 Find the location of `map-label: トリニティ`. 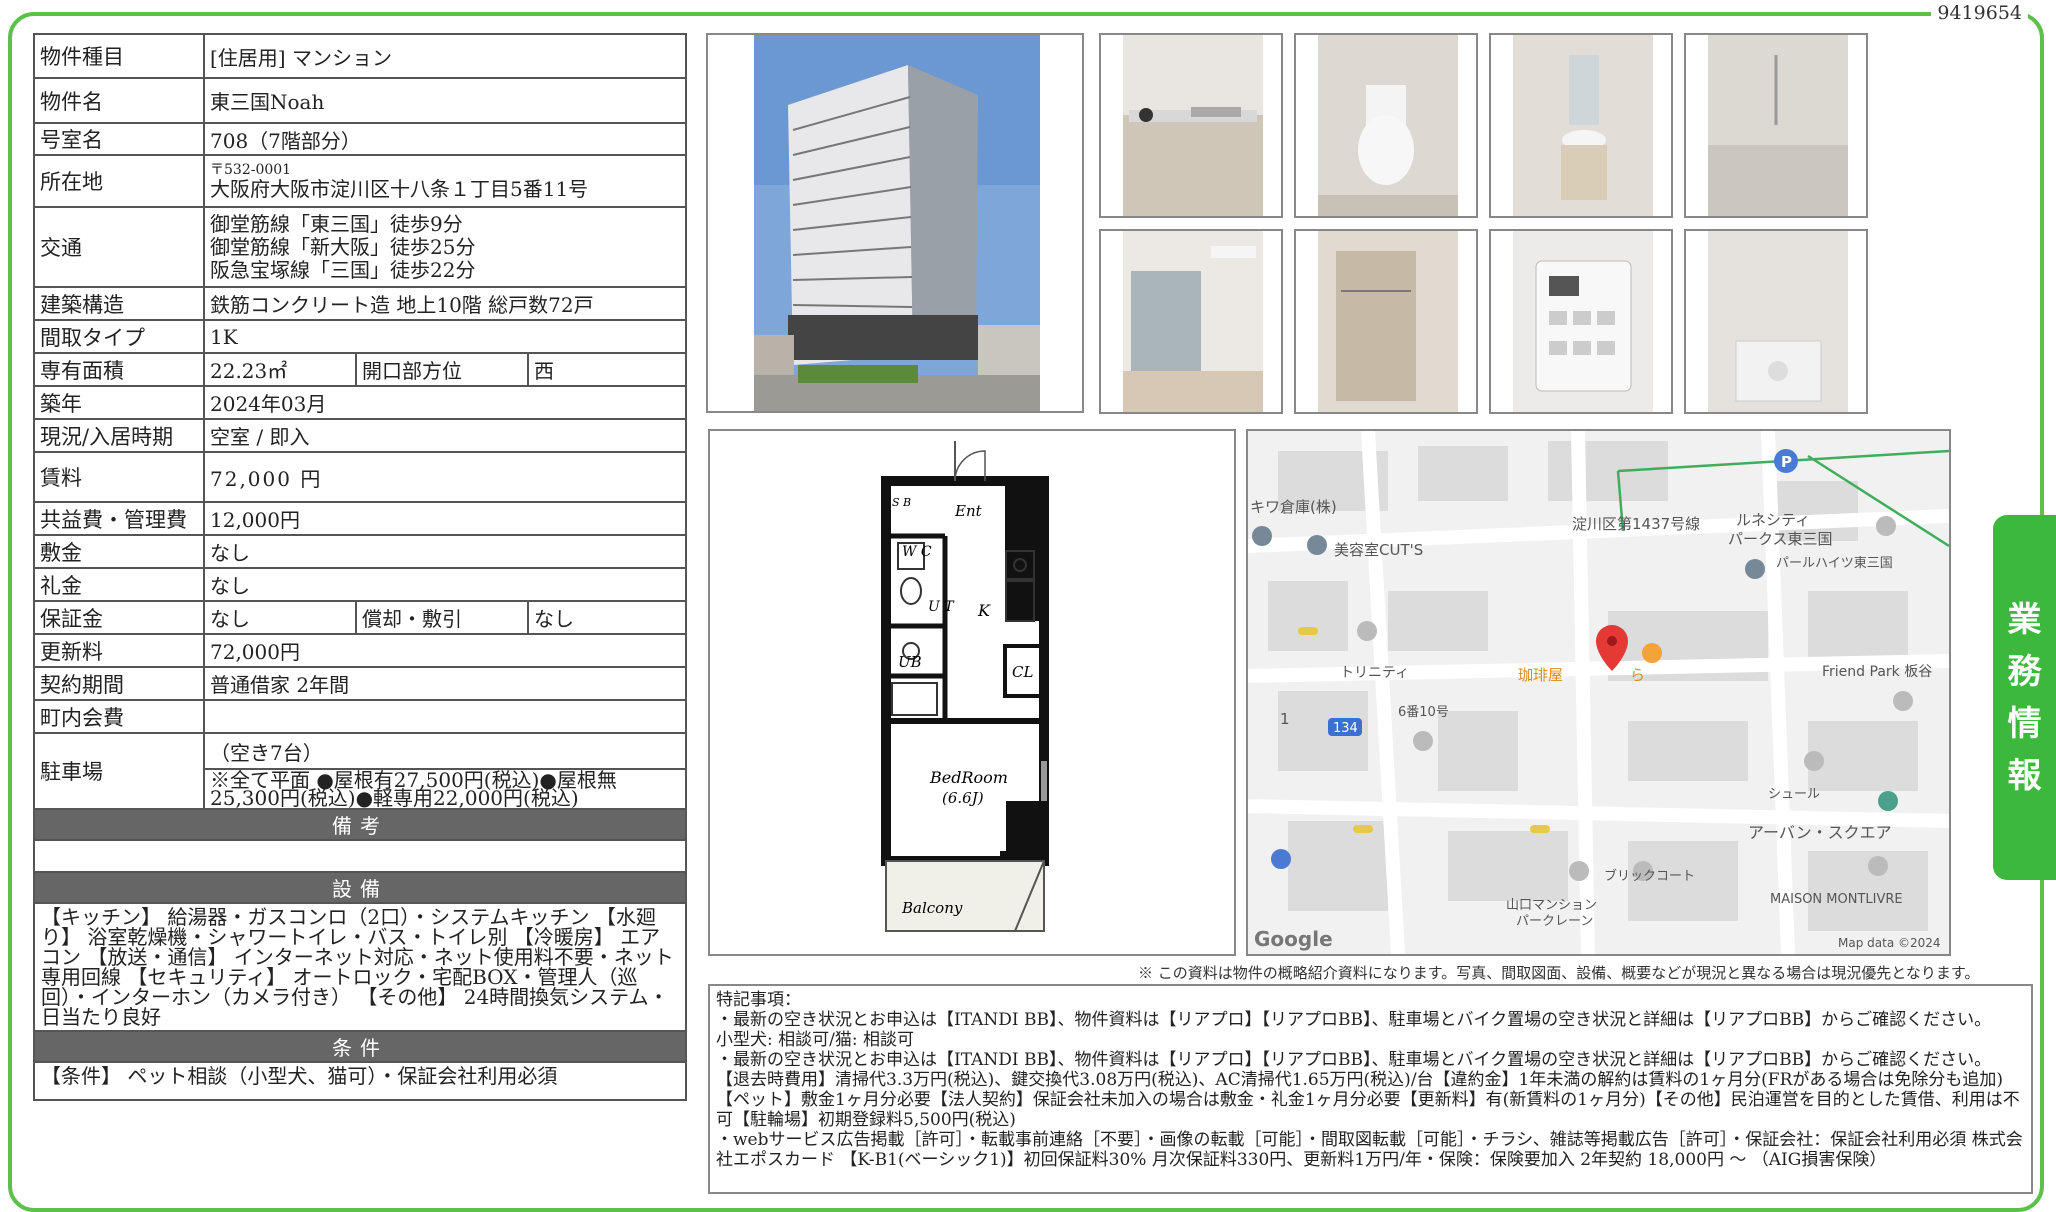

map-label: トリニティ is located at coordinates (1375, 673).